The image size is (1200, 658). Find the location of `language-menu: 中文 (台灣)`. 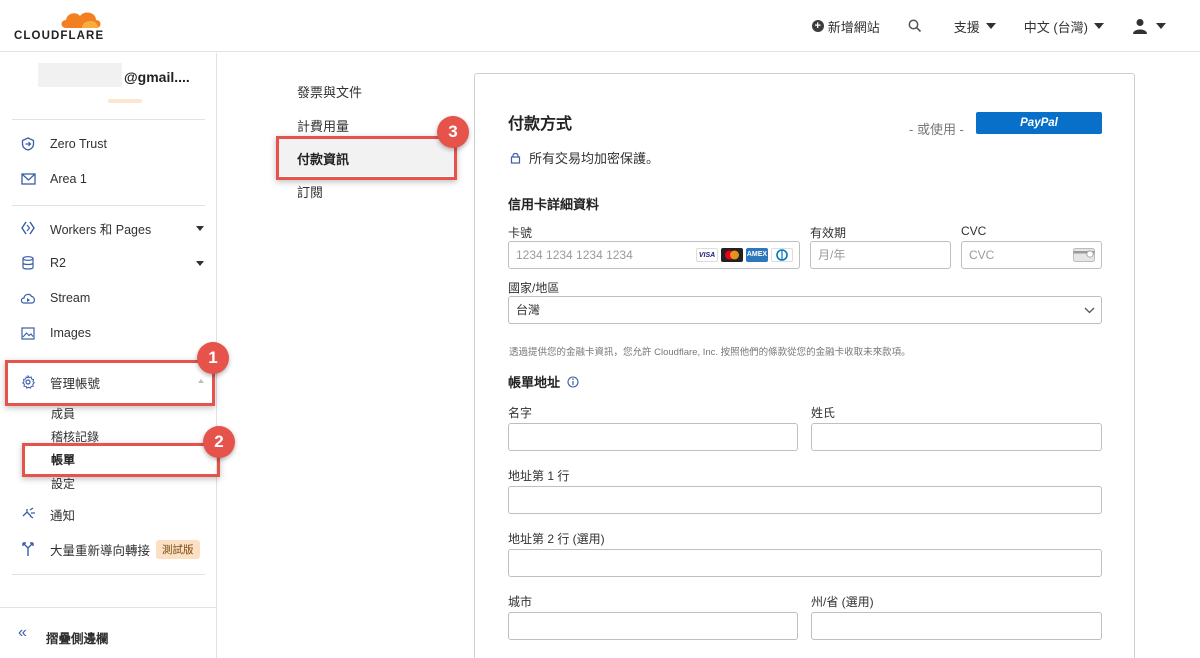

language-menu: 中文 (台灣) is located at coordinates (1064, 26).